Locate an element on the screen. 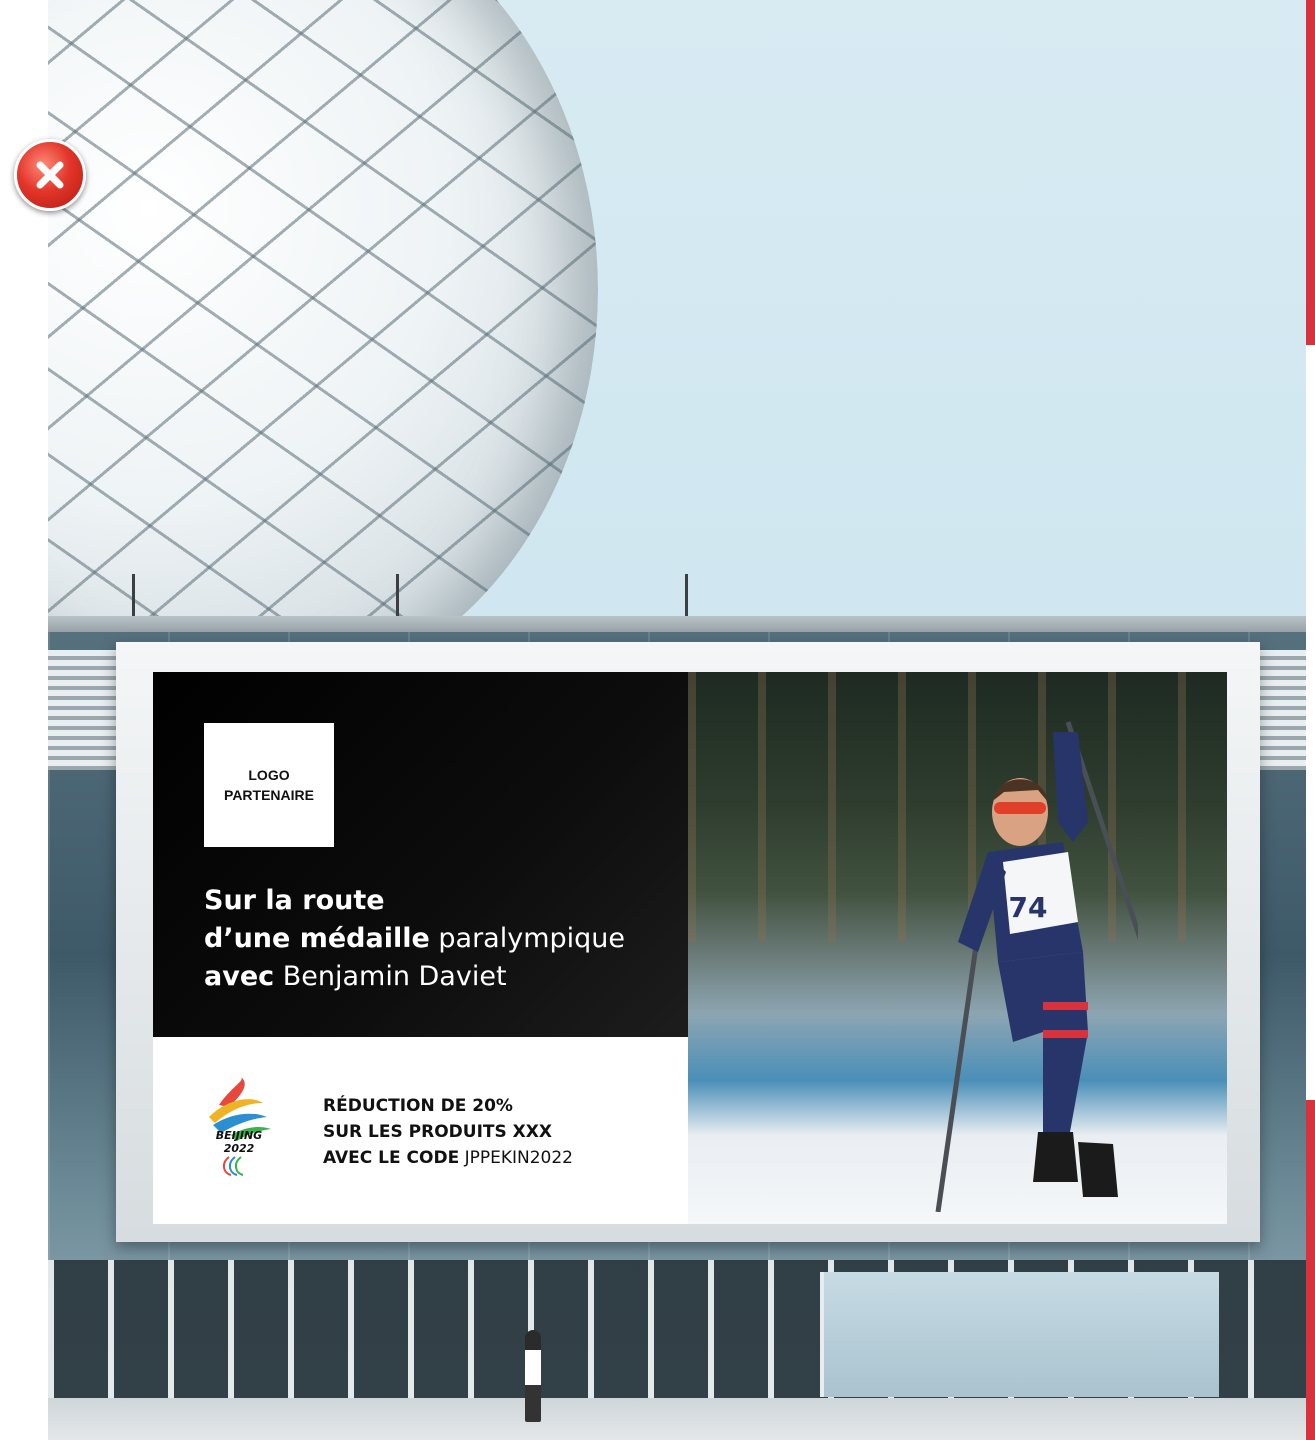 This screenshot has width=1315, height=1440. promo-line-3-label: AVEC LE CODE is located at coordinates (391, 1158).